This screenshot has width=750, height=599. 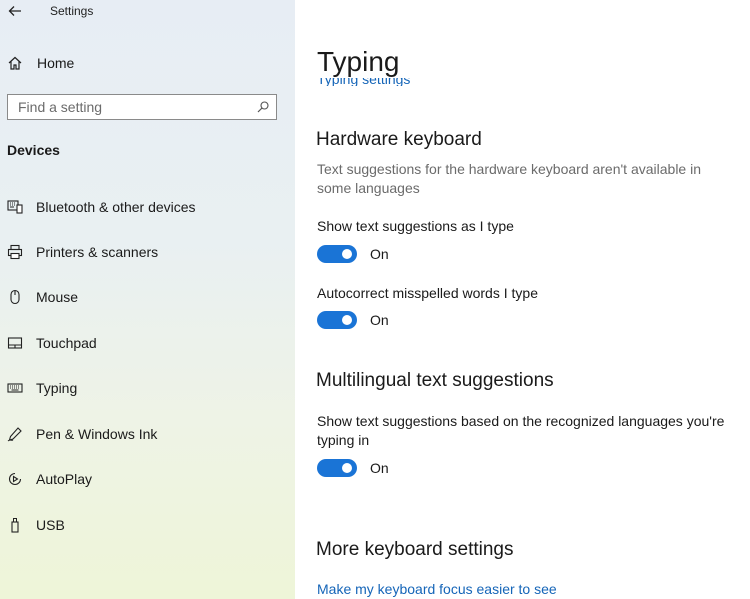 I want to click on pen-icon, so click(x=15, y=434).